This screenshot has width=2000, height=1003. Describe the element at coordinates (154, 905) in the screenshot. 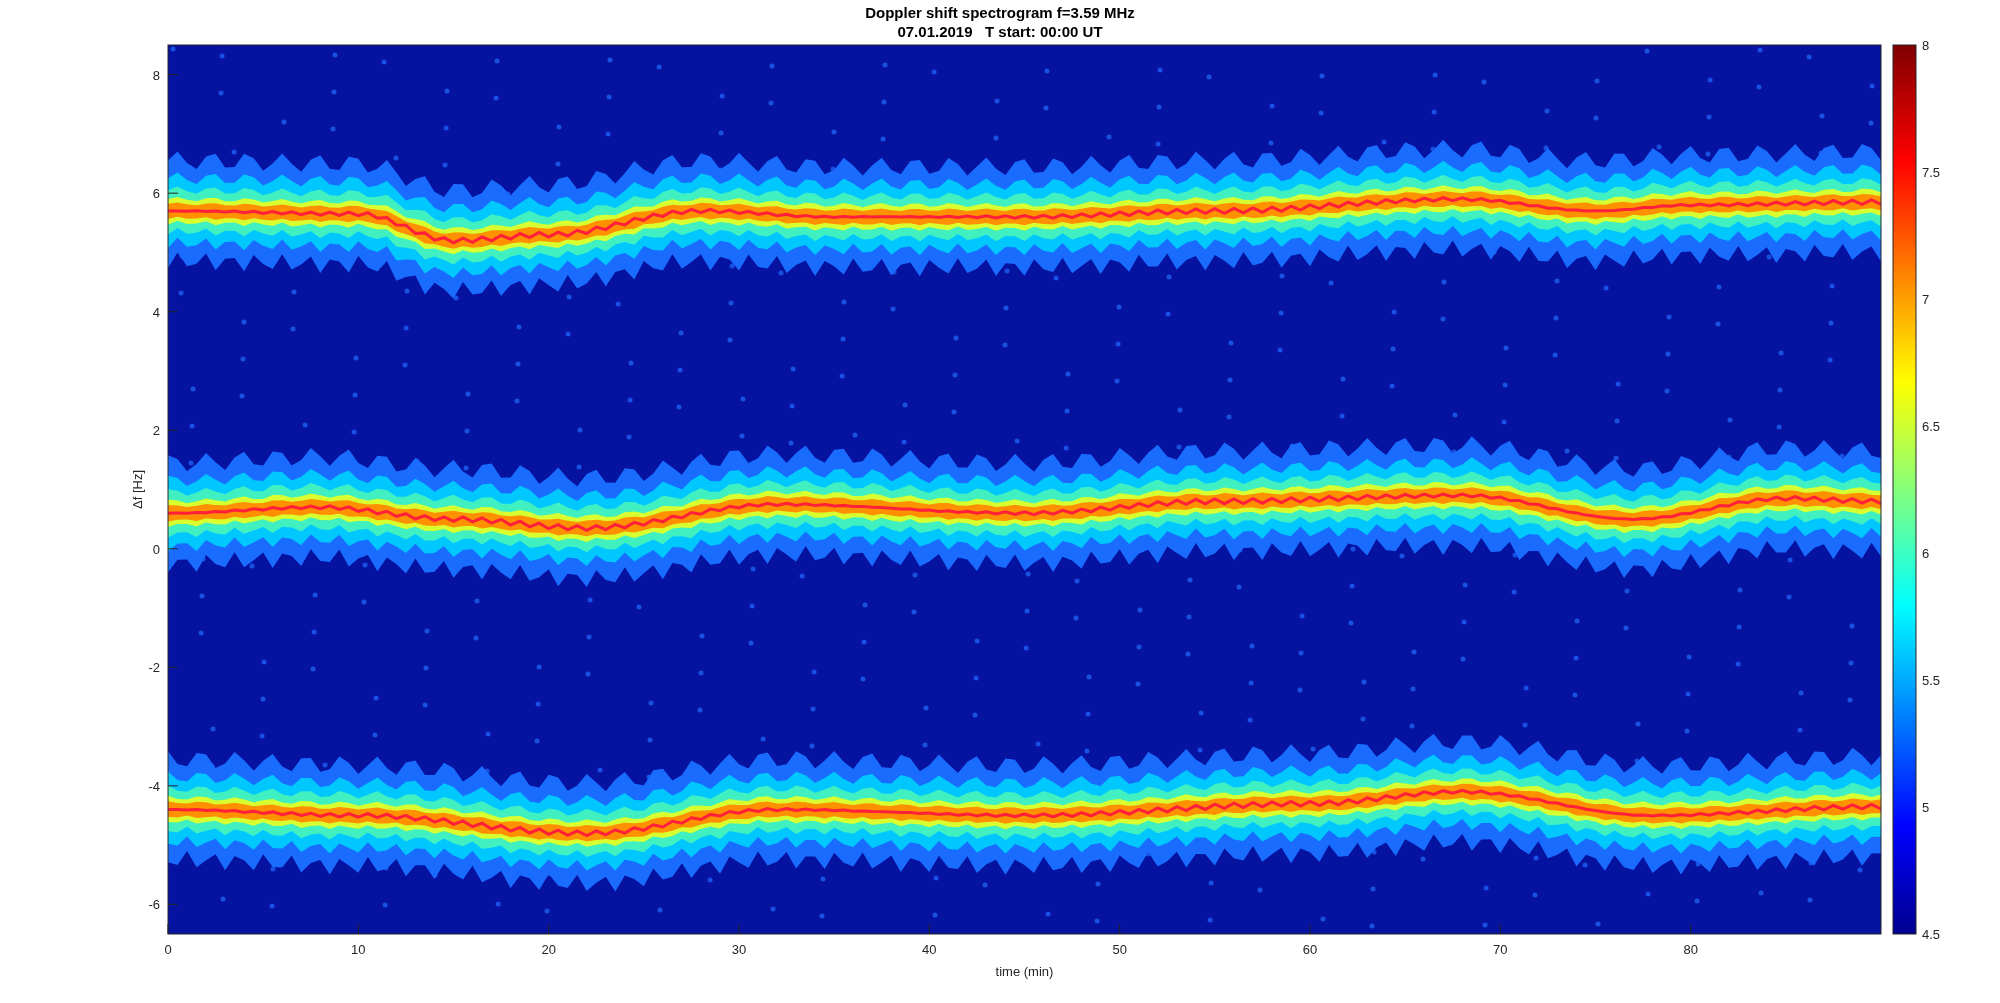

I see `y-tick-label: -6` at that location.